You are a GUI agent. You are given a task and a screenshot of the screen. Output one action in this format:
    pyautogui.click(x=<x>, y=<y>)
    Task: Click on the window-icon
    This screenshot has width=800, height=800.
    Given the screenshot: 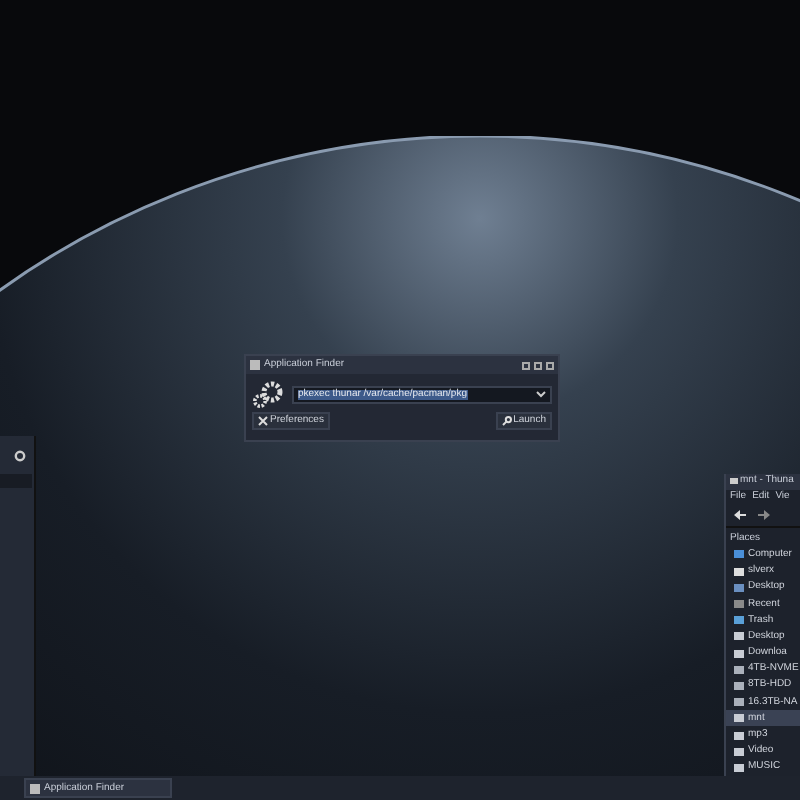 What is the action you would take?
    pyautogui.click(x=255, y=365)
    